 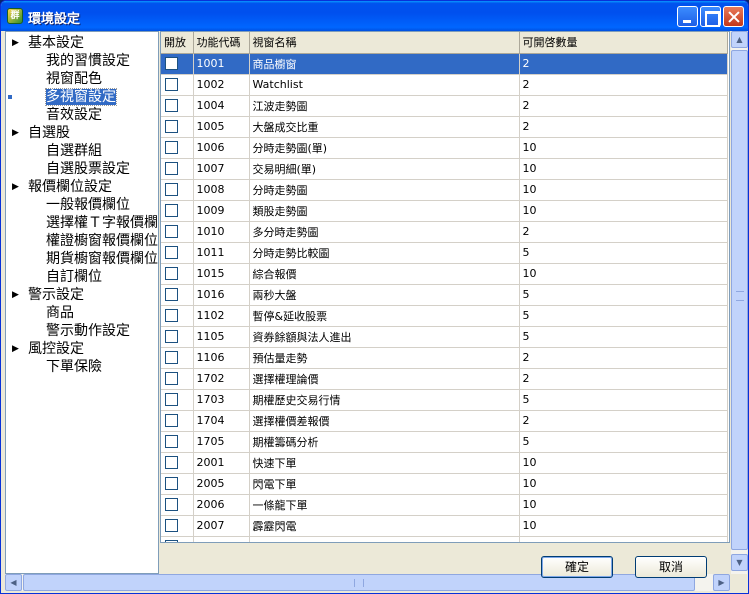 What do you see at coordinates (444, 64) in the screenshot?
I see `table-row: 1001 商品櫥窗 2` at bounding box center [444, 64].